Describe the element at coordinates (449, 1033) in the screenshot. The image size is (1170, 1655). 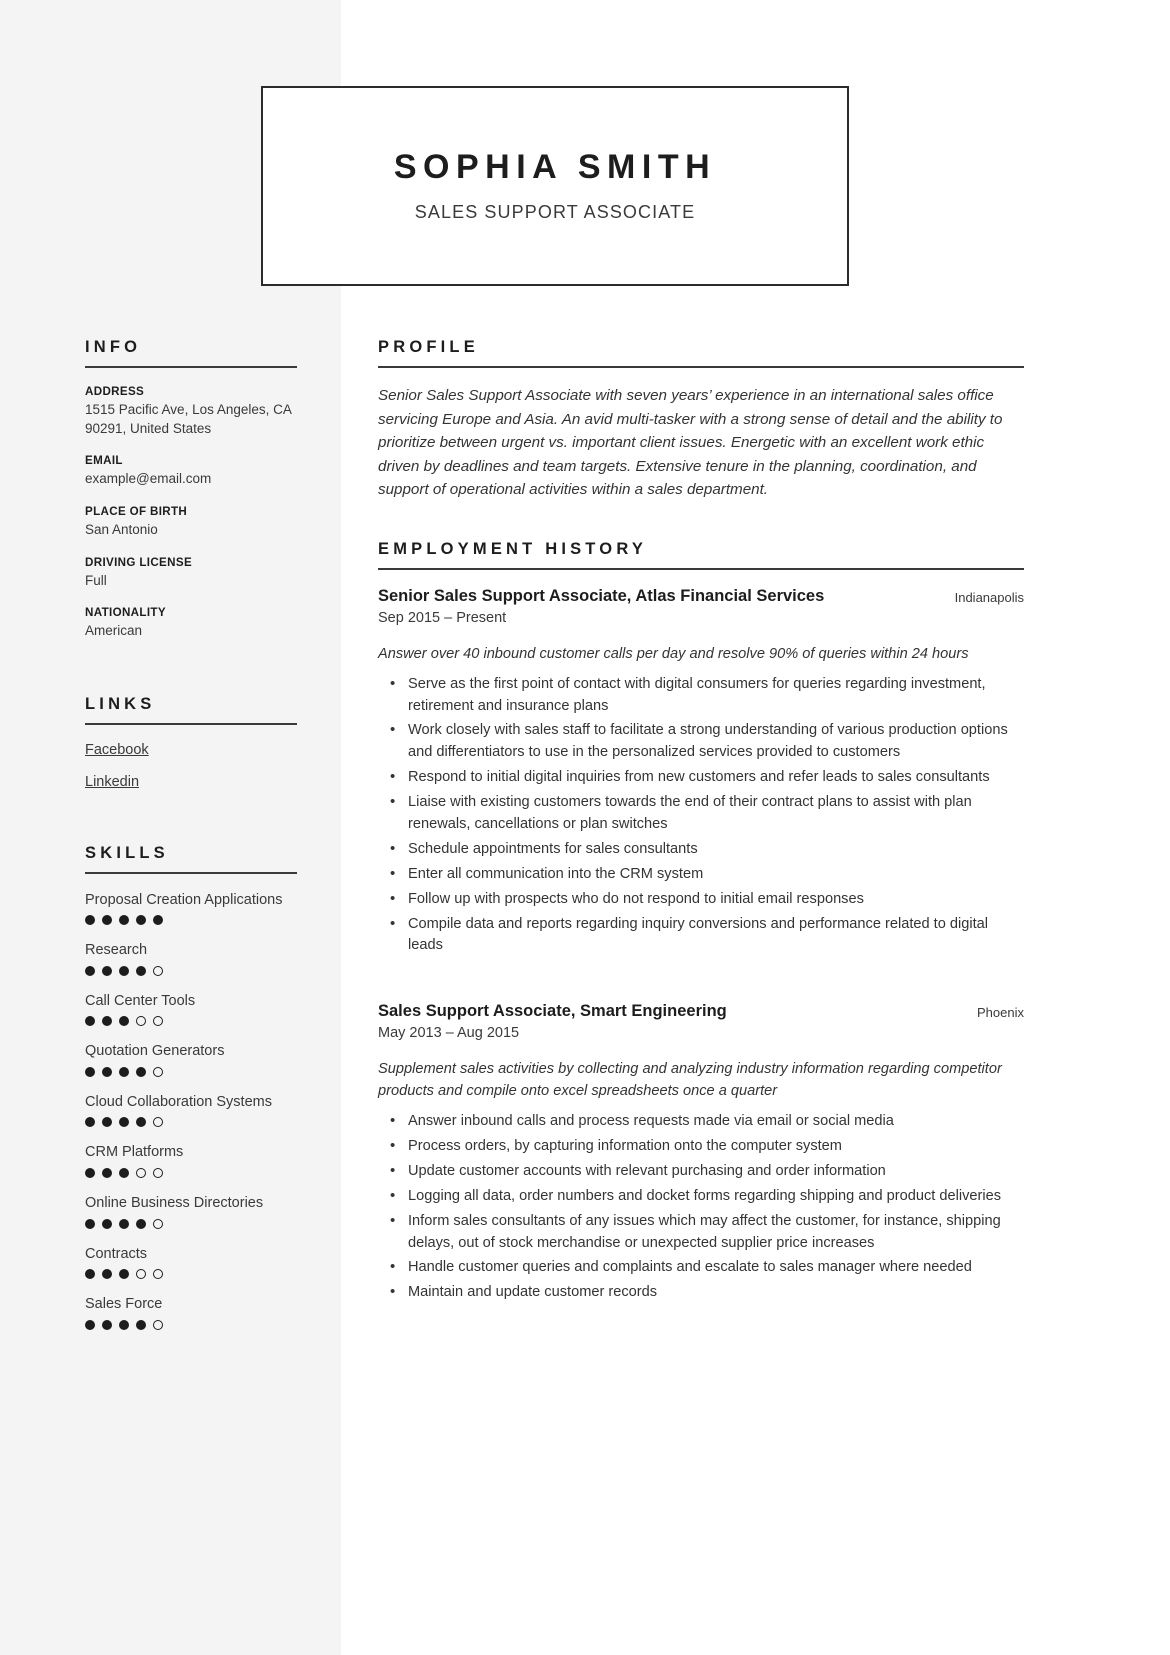
I see `job-dates: May 2013 – Aug 2015` at that location.